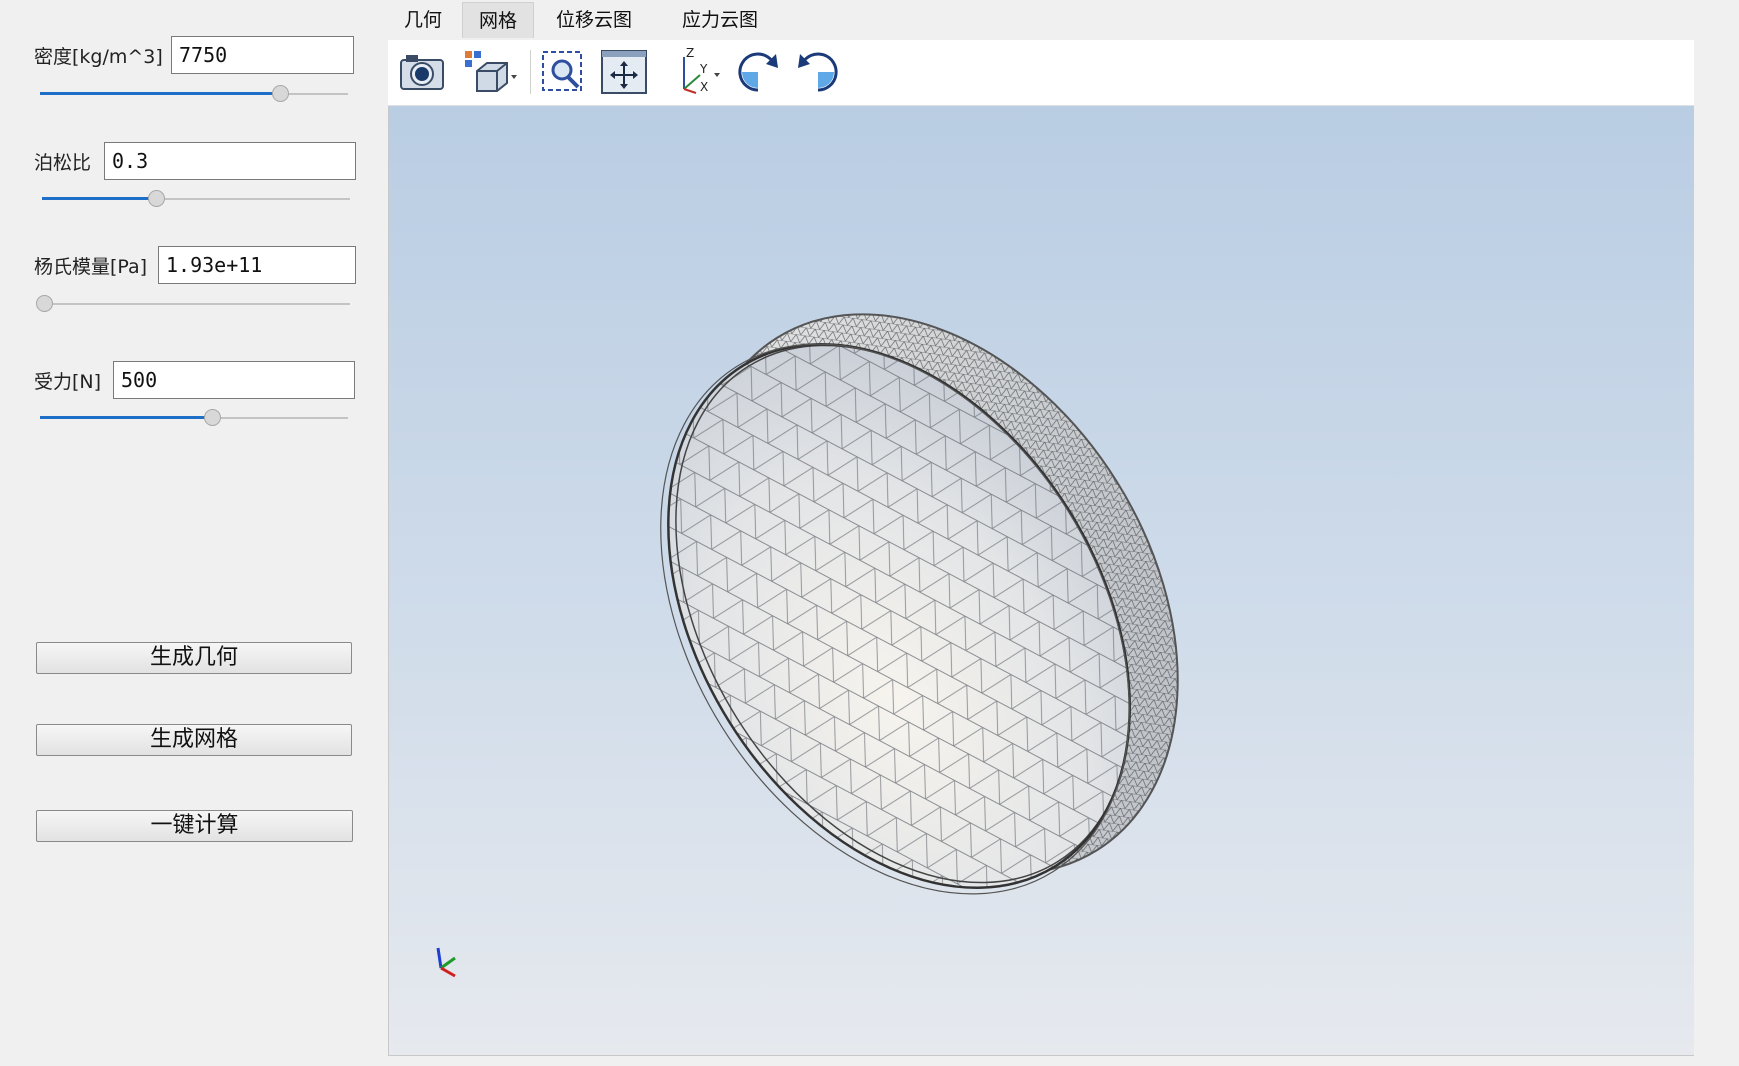 Image resolution: width=1739 pixels, height=1066 pixels. What do you see at coordinates (194, 658) in the screenshot?
I see `generate-geometry-button: 生成几何` at bounding box center [194, 658].